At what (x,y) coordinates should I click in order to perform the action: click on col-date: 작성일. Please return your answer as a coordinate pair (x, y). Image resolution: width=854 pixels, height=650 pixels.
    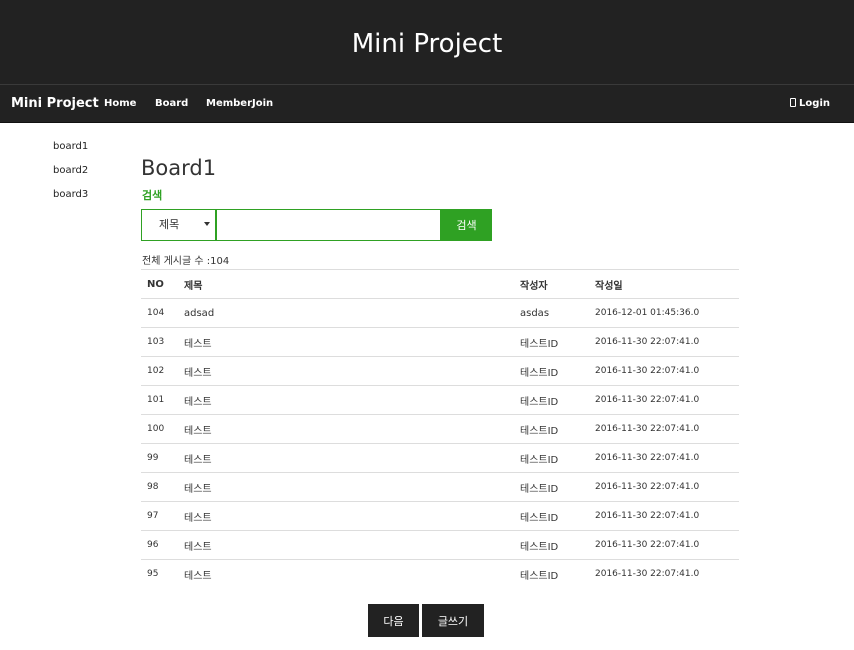
    Looking at the image, I should click on (667, 284).